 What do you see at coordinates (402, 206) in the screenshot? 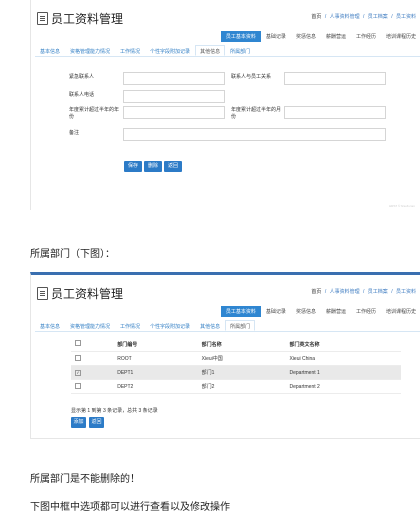
I see `watermark: HRS7 © hrsoft.com` at bounding box center [402, 206].